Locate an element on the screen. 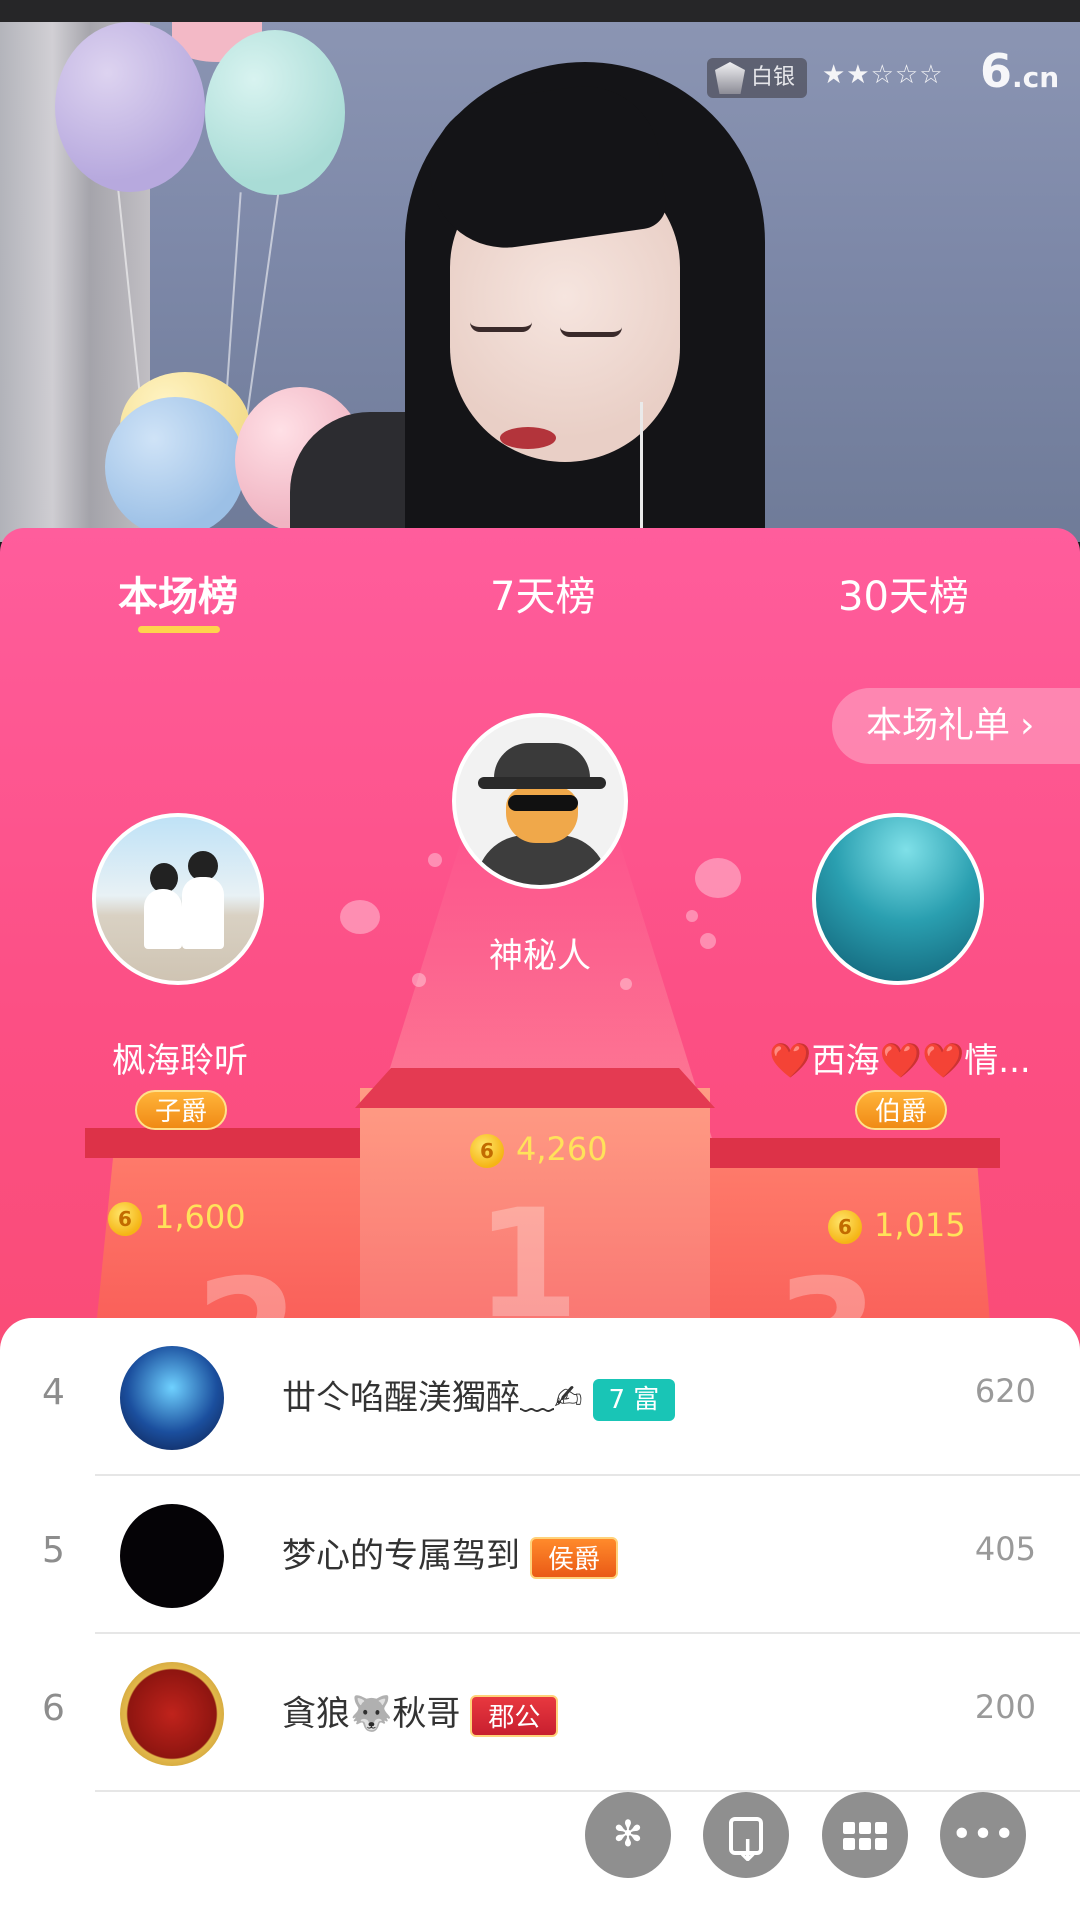 This screenshot has width=1080, height=1920. tab-30-days: 30天榜 is located at coordinates (903, 593).